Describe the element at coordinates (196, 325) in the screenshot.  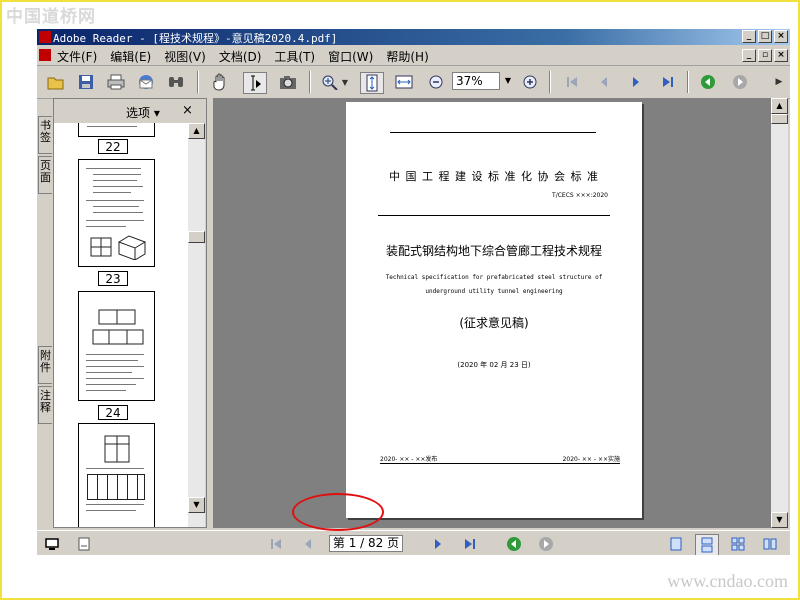
I see `thumbnail-scrollbar: ▲ ▼` at that location.